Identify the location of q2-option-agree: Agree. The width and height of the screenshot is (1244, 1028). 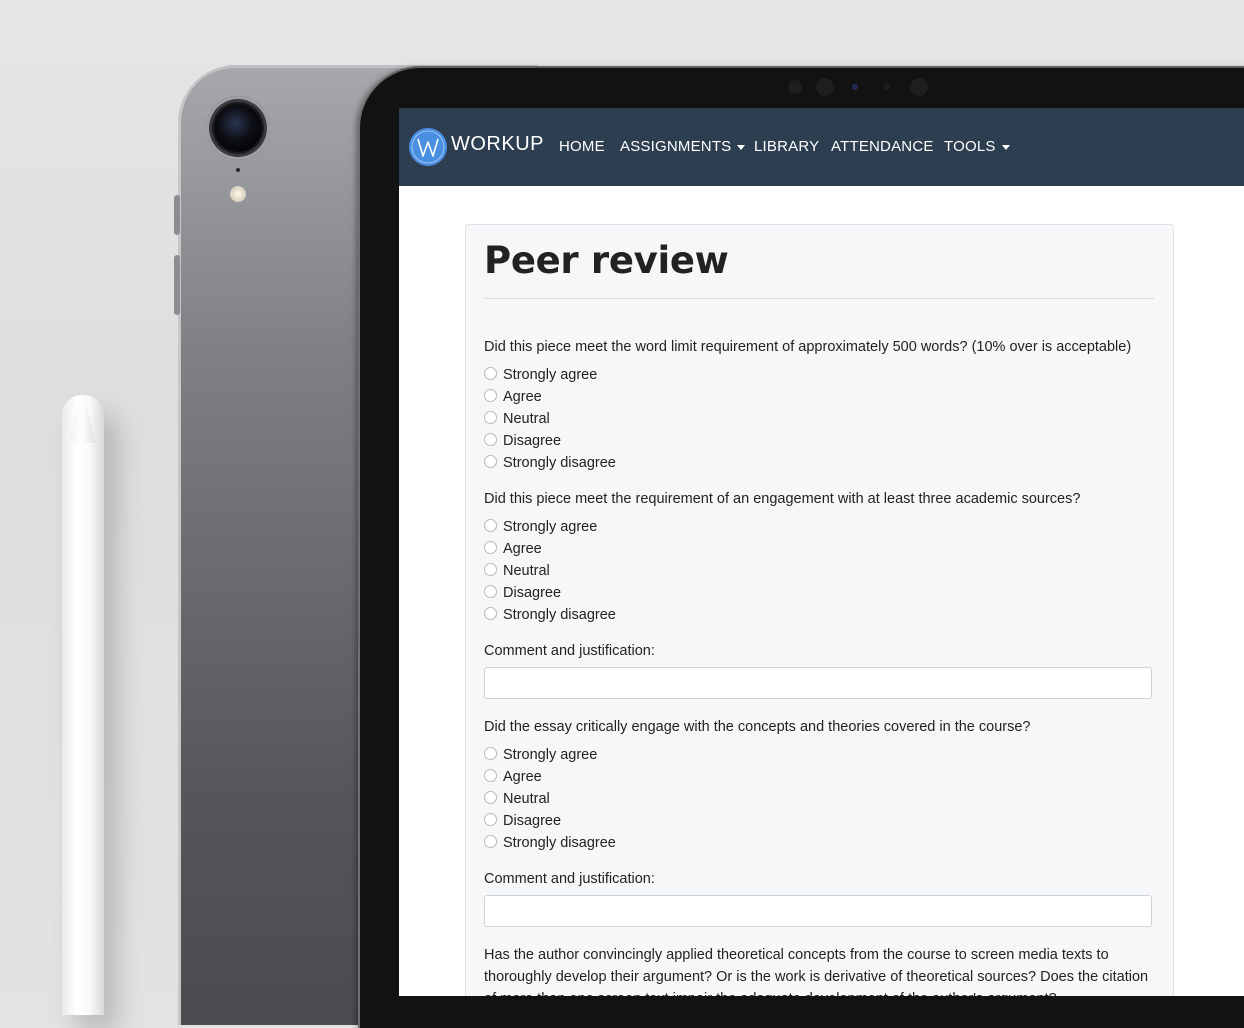
(513, 549).